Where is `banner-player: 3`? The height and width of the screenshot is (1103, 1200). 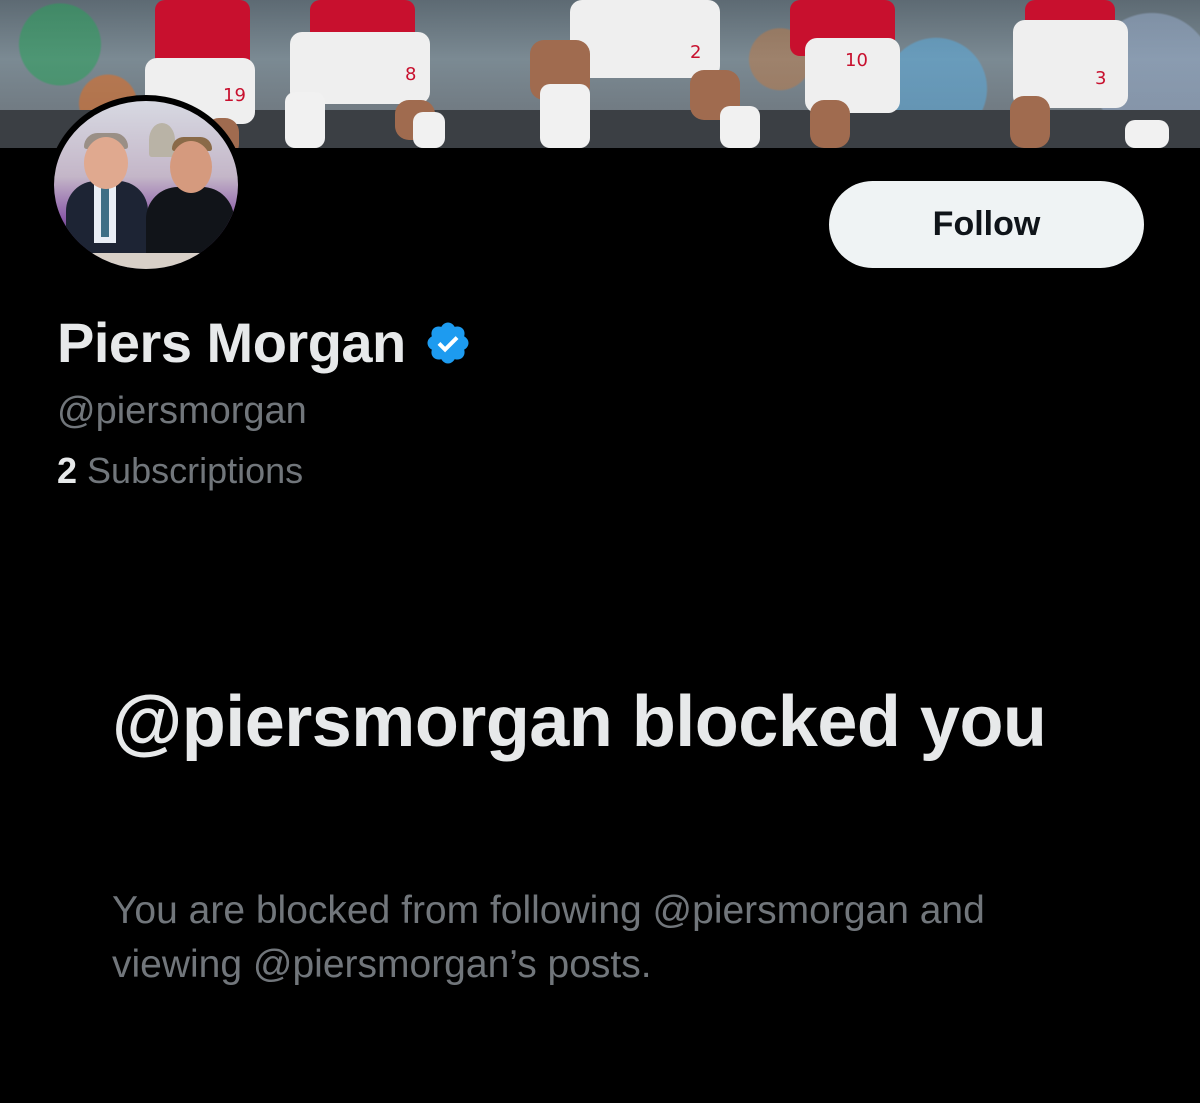
banner-player: 3 is located at coordinates (1090, 74).